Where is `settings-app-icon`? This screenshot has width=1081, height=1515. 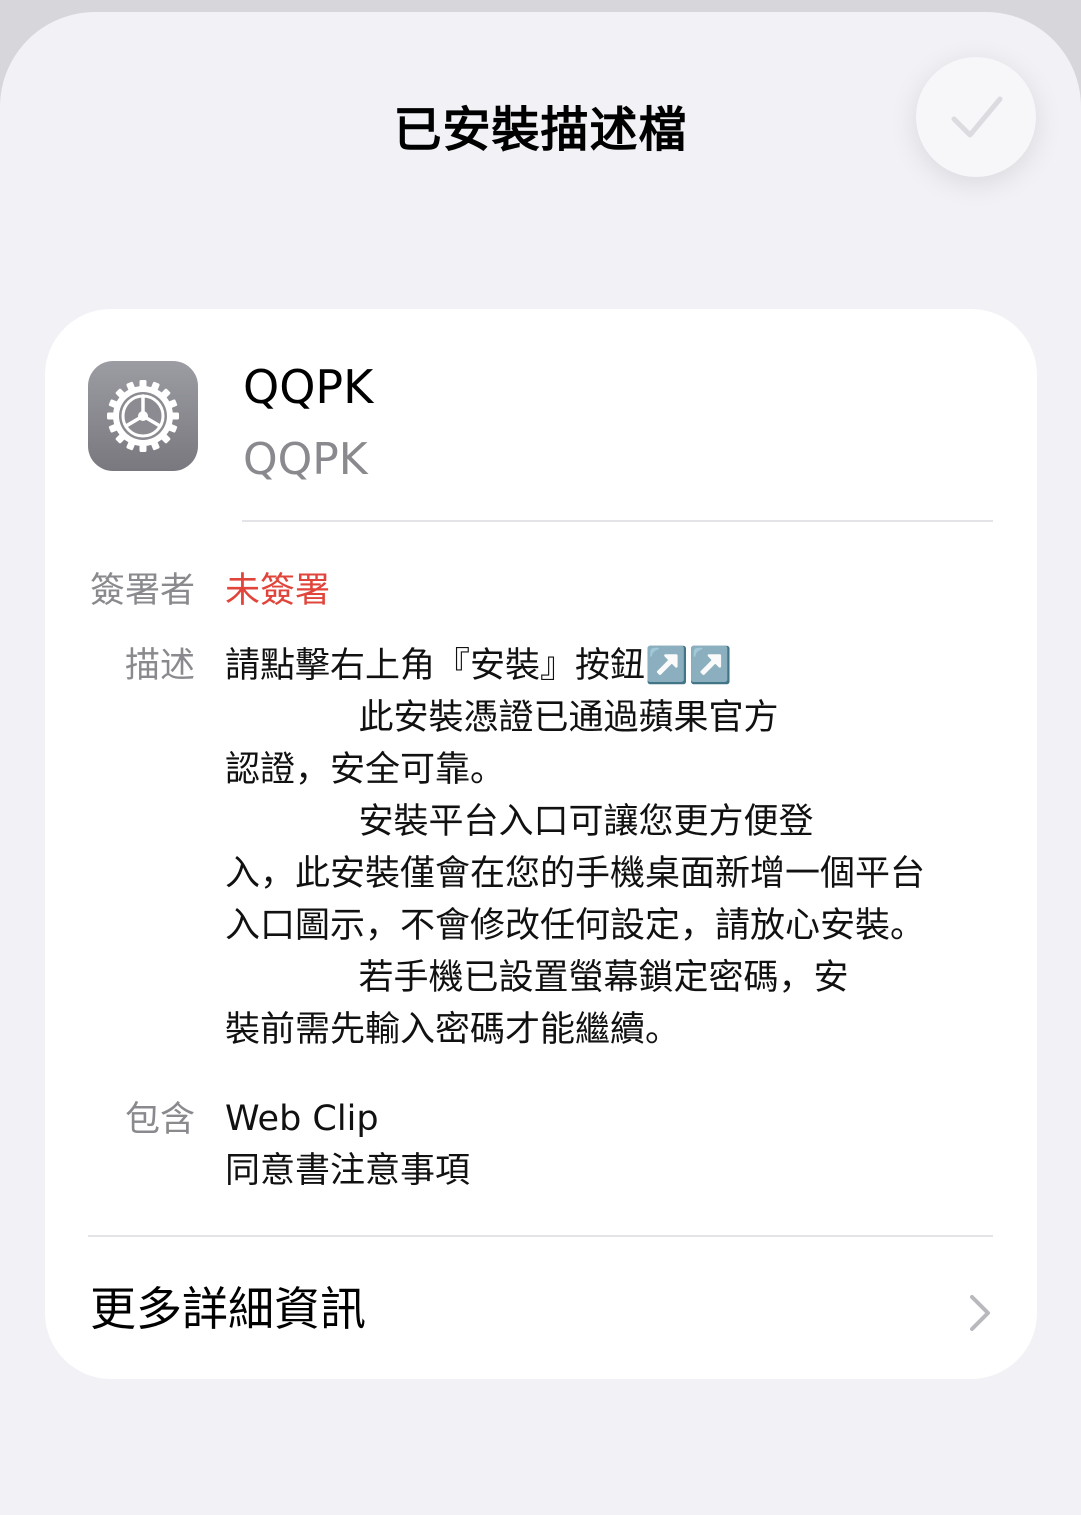 settings-app-icon is located at coordinates (143, 416).